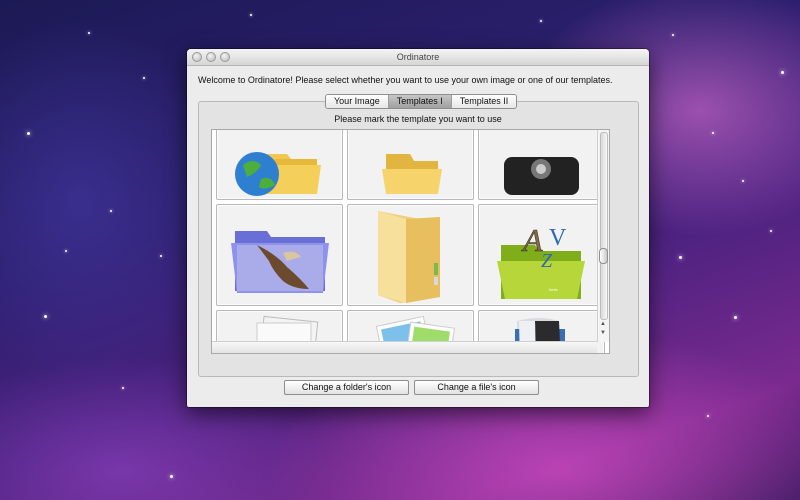 The height and width of the screenshot is (500, 800). I want to click on manila-folder-icon, so click(409, 257).